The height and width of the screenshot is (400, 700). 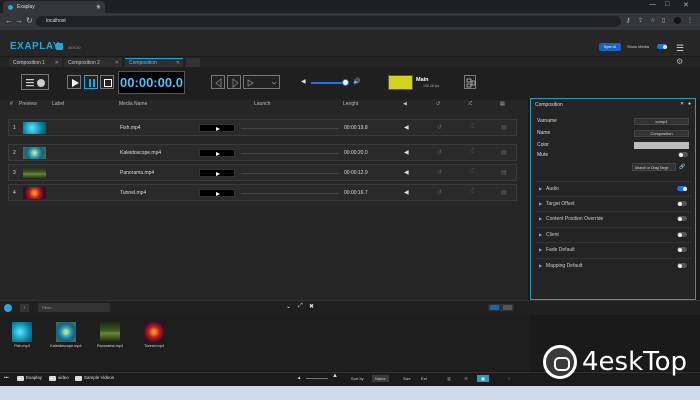 What do you see at coordinates (24, 308) in the screenshot?
I see `back-button: ‹` at bounding box center [24, 308].